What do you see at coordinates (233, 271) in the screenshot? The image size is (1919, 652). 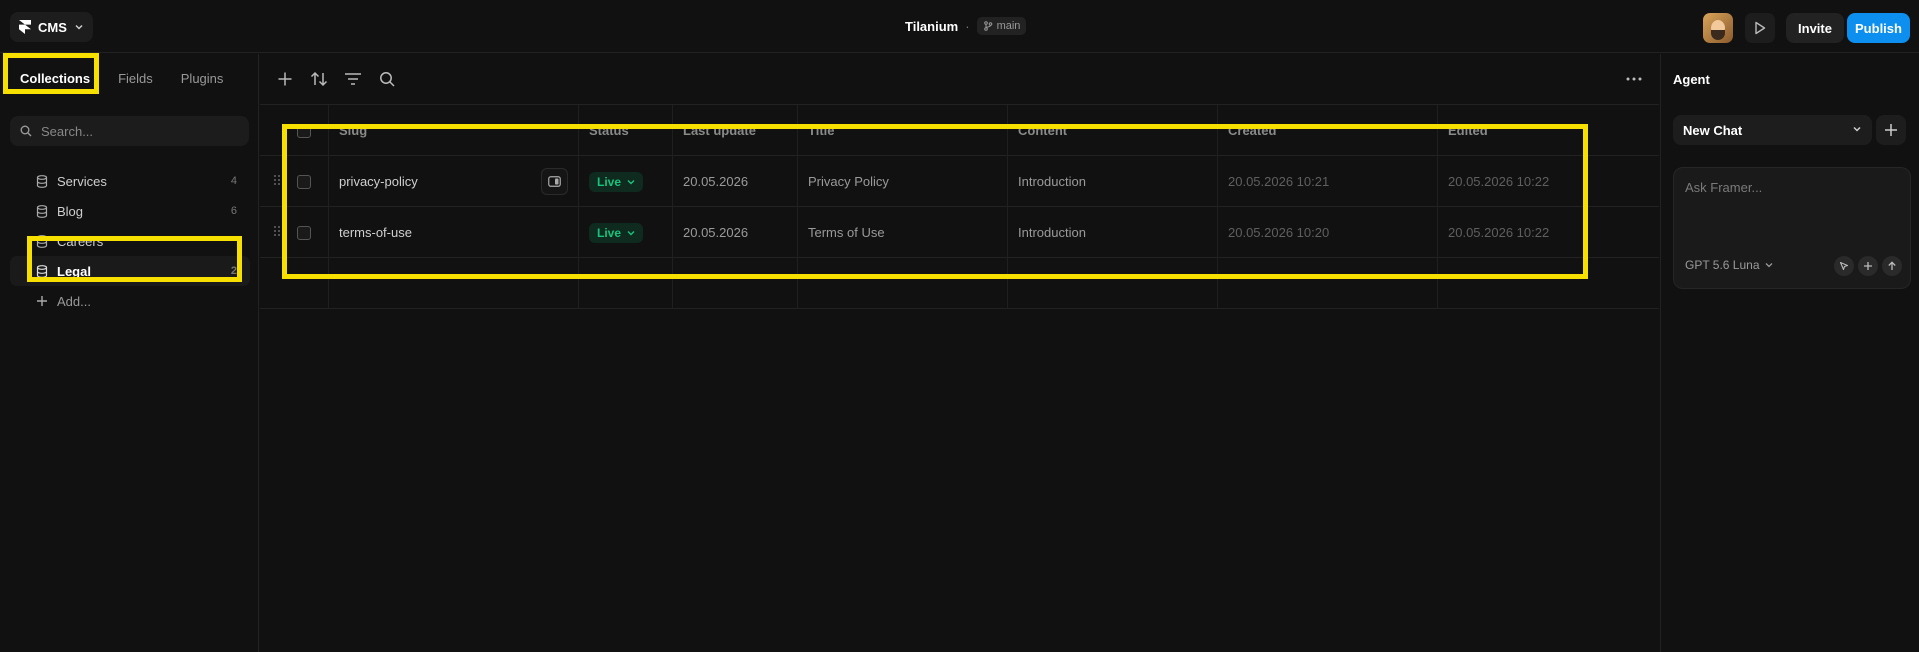 I see `collection-count: 2` at bounding box center [233, 271].